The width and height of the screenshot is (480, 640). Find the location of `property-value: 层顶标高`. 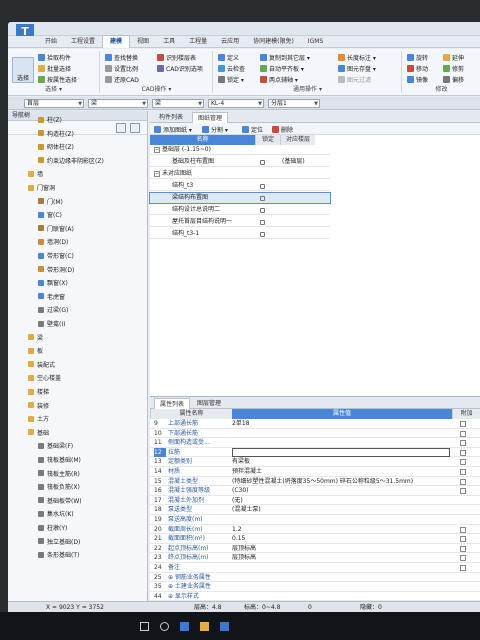

property-value: 层顶标高 is located at coordinates (341, 558).